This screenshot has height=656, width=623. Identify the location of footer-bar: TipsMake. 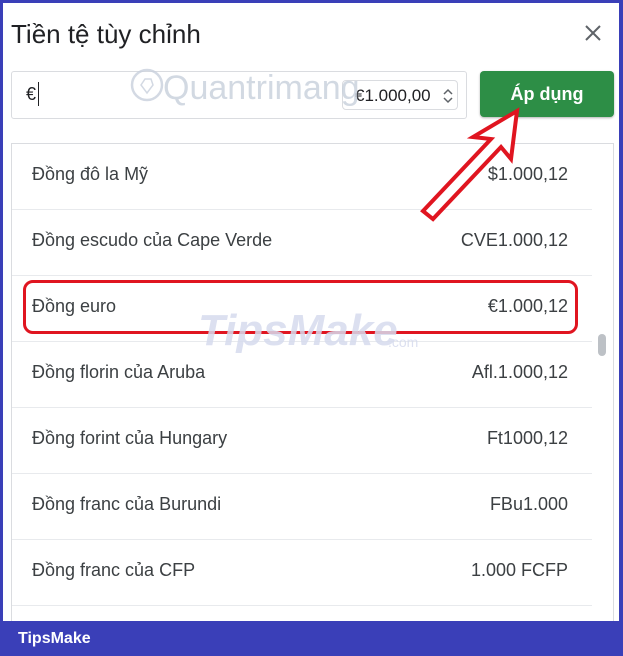
(311, 639).